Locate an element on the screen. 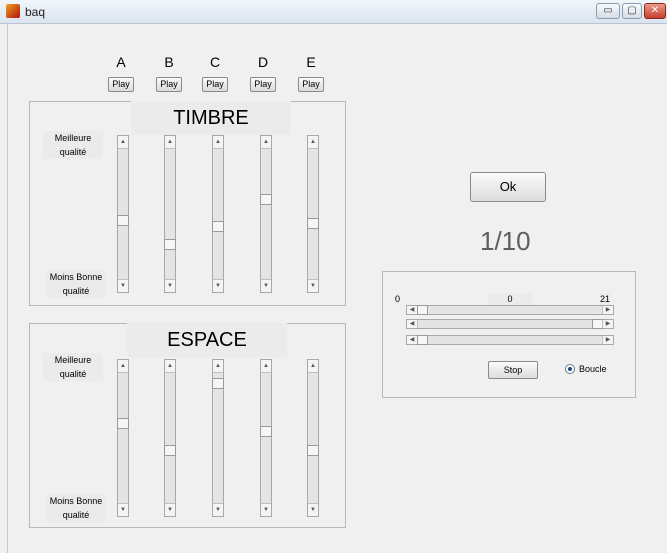 The image size is (667, 553). radio-selected-dot is located at coordinates (570, 369).